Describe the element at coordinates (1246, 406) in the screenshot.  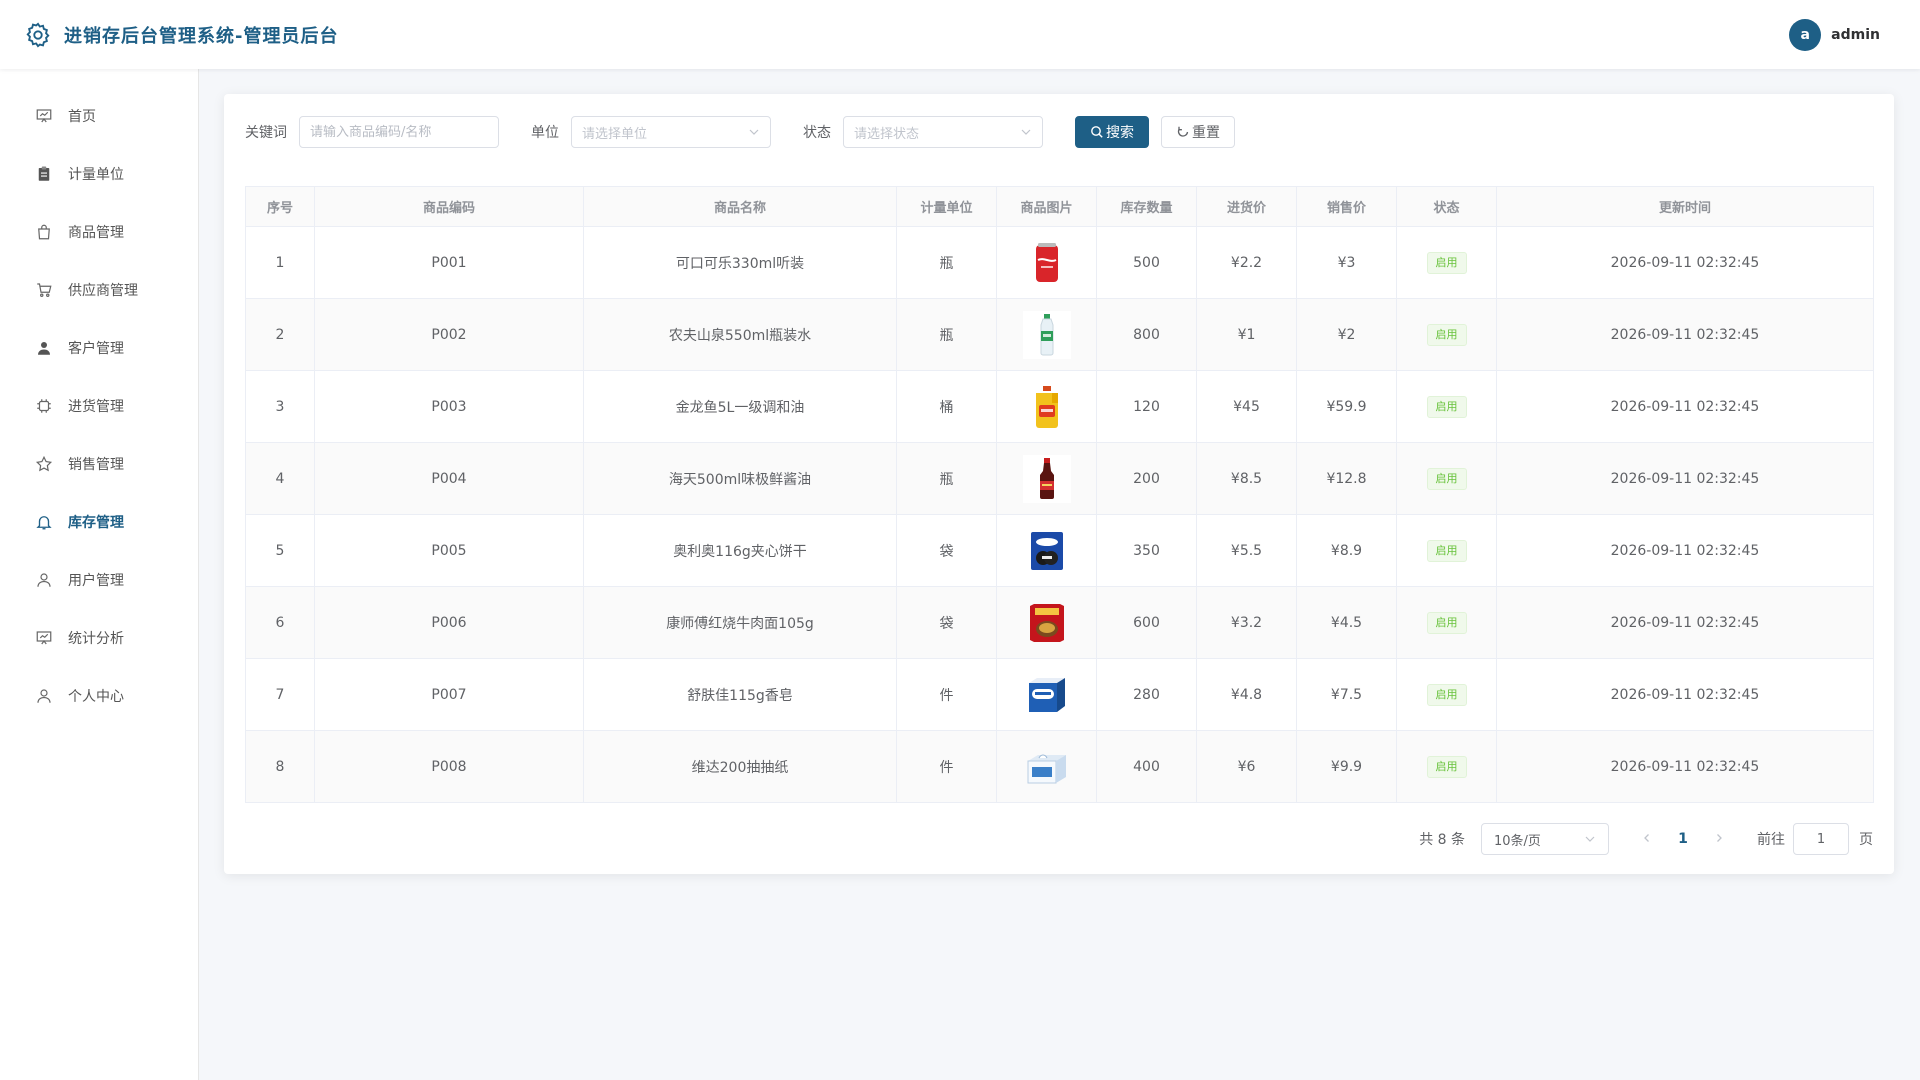
I see `cell-cost: ¥45` at that location.